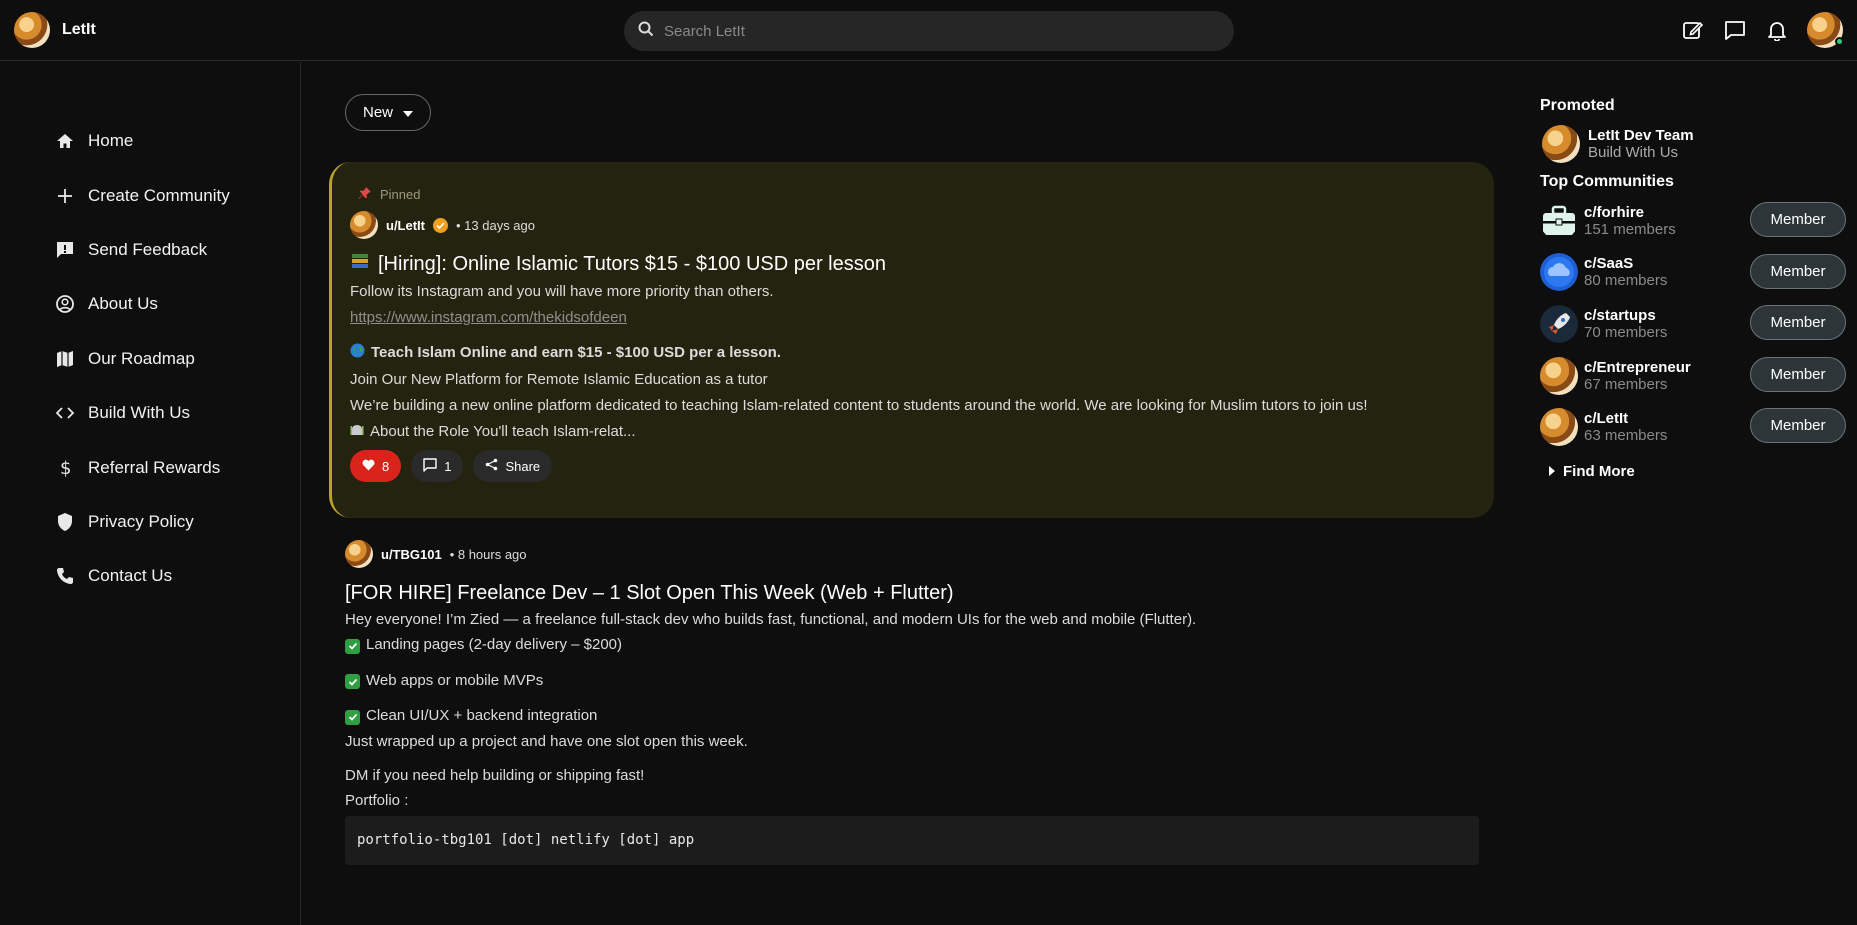  What do you see at coordinates (142, 250) in the screenshot?
I see `sidebar-item-send-feedback: Send Feedback` at bounding box center [142, 250].